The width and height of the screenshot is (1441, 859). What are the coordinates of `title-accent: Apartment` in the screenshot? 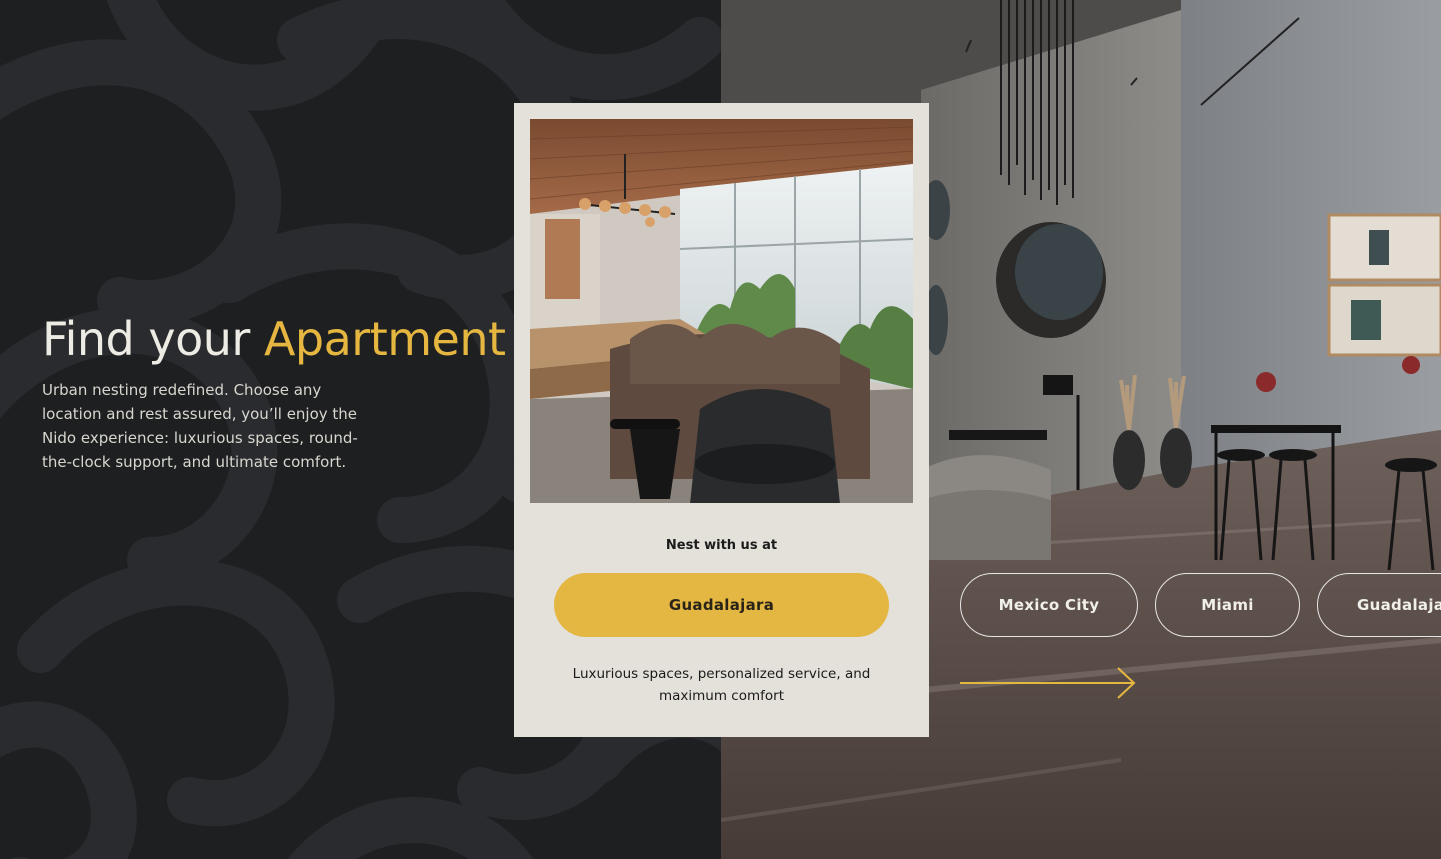 It's located at (384, 339).